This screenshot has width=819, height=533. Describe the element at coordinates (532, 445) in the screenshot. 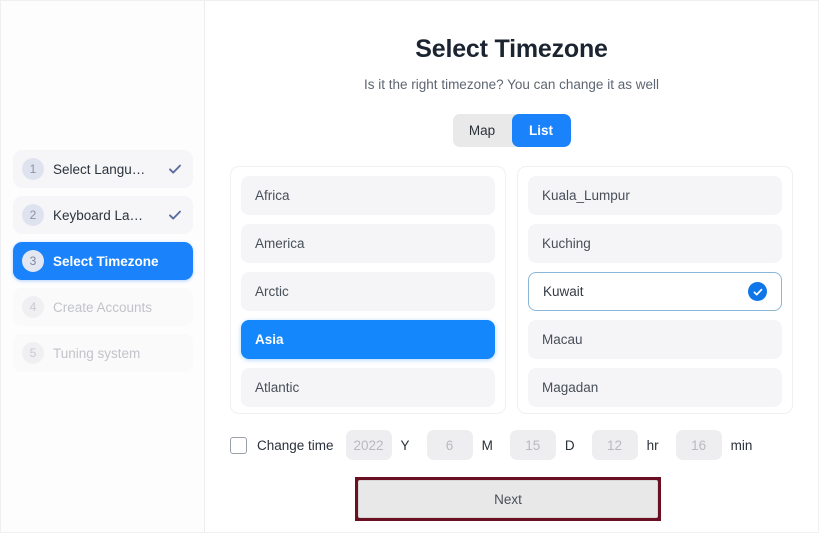

I see `day-input: 15` at that location.